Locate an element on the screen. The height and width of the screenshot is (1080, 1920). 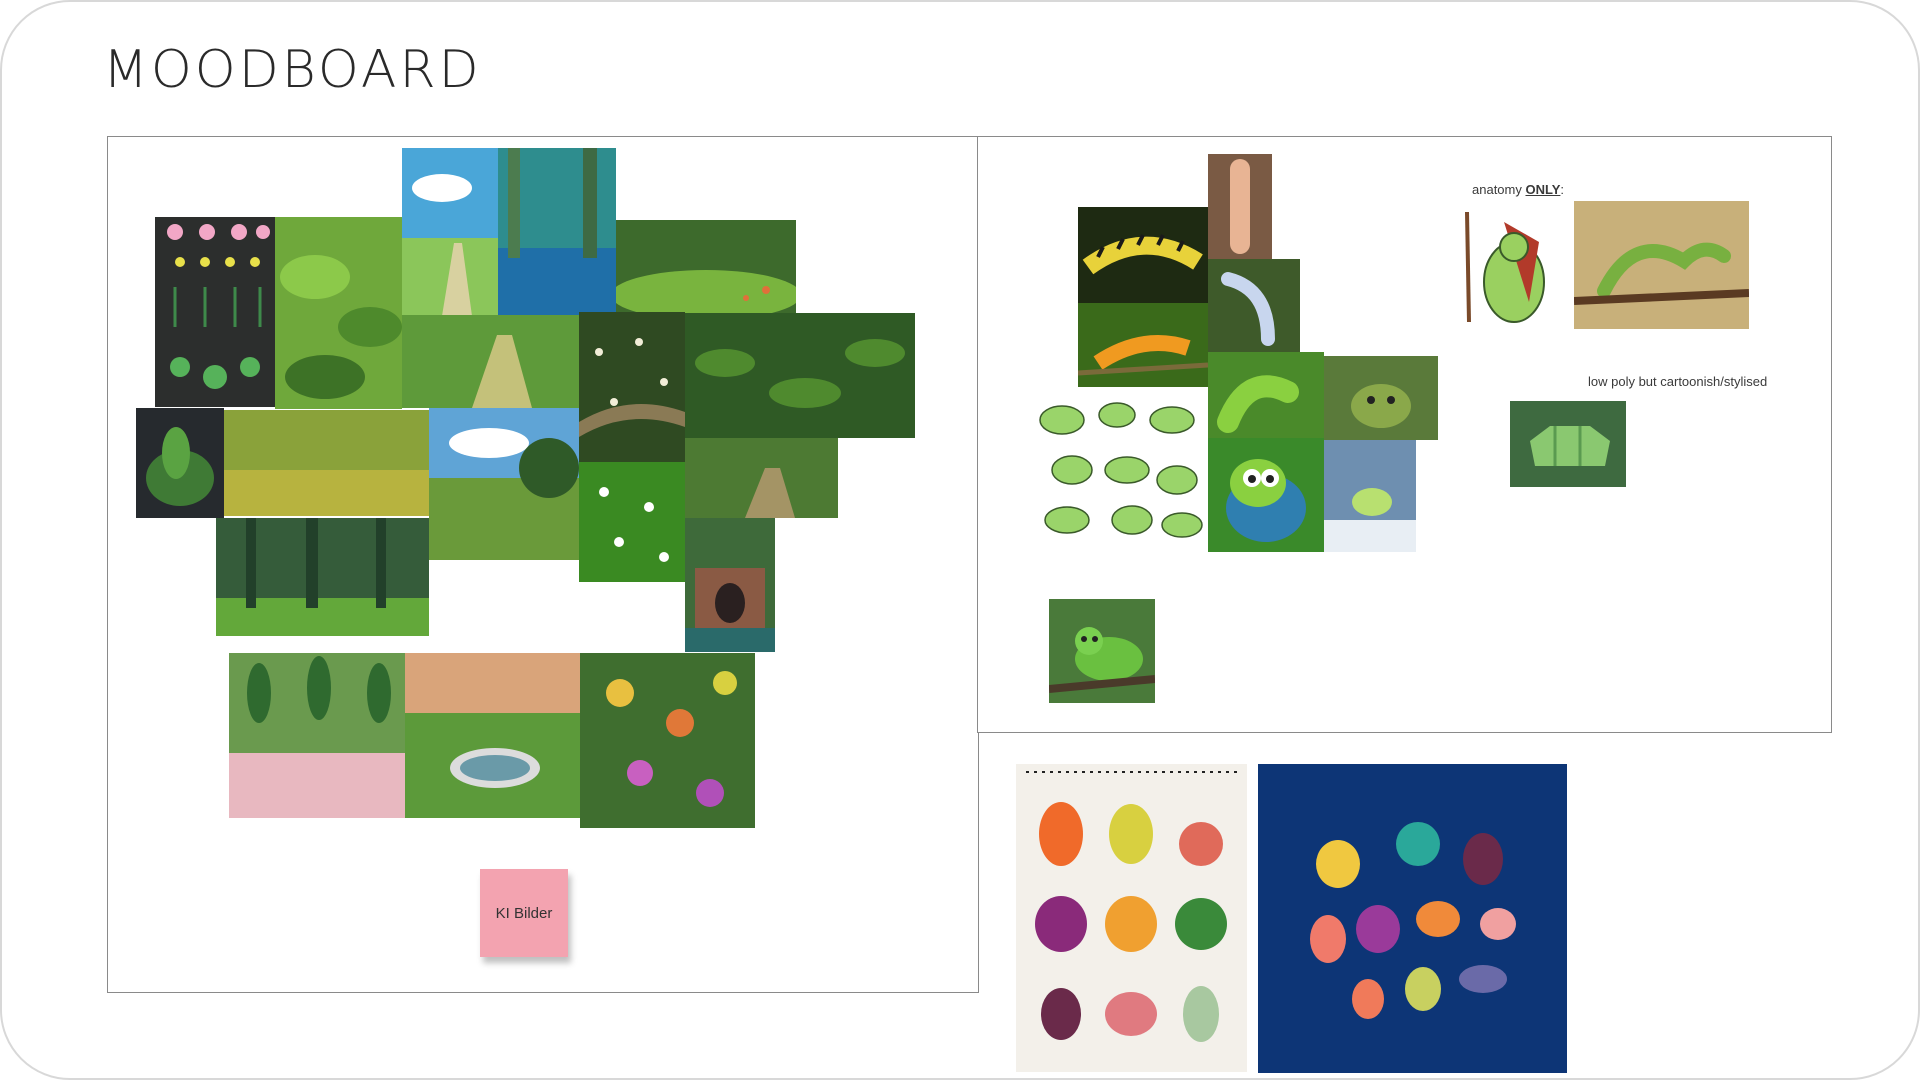
tall-grass-image is located at coordinates (326, 463).